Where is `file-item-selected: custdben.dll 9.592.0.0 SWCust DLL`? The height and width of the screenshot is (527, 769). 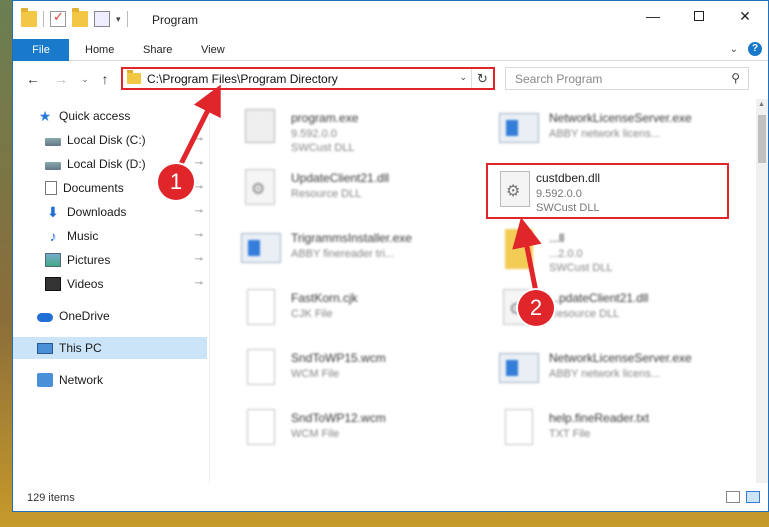
file-item-selected: custdben.dll 9.592.0.0 SWCust DLL is located at coordinates (607, 191).